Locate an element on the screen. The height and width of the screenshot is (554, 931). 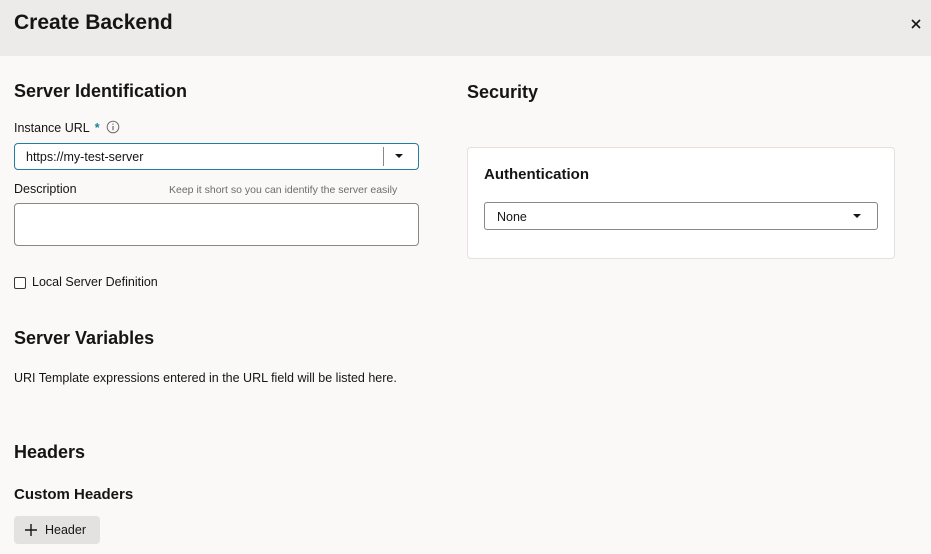
server-variables-title: Server Variables is located at coordinates (84, 338).